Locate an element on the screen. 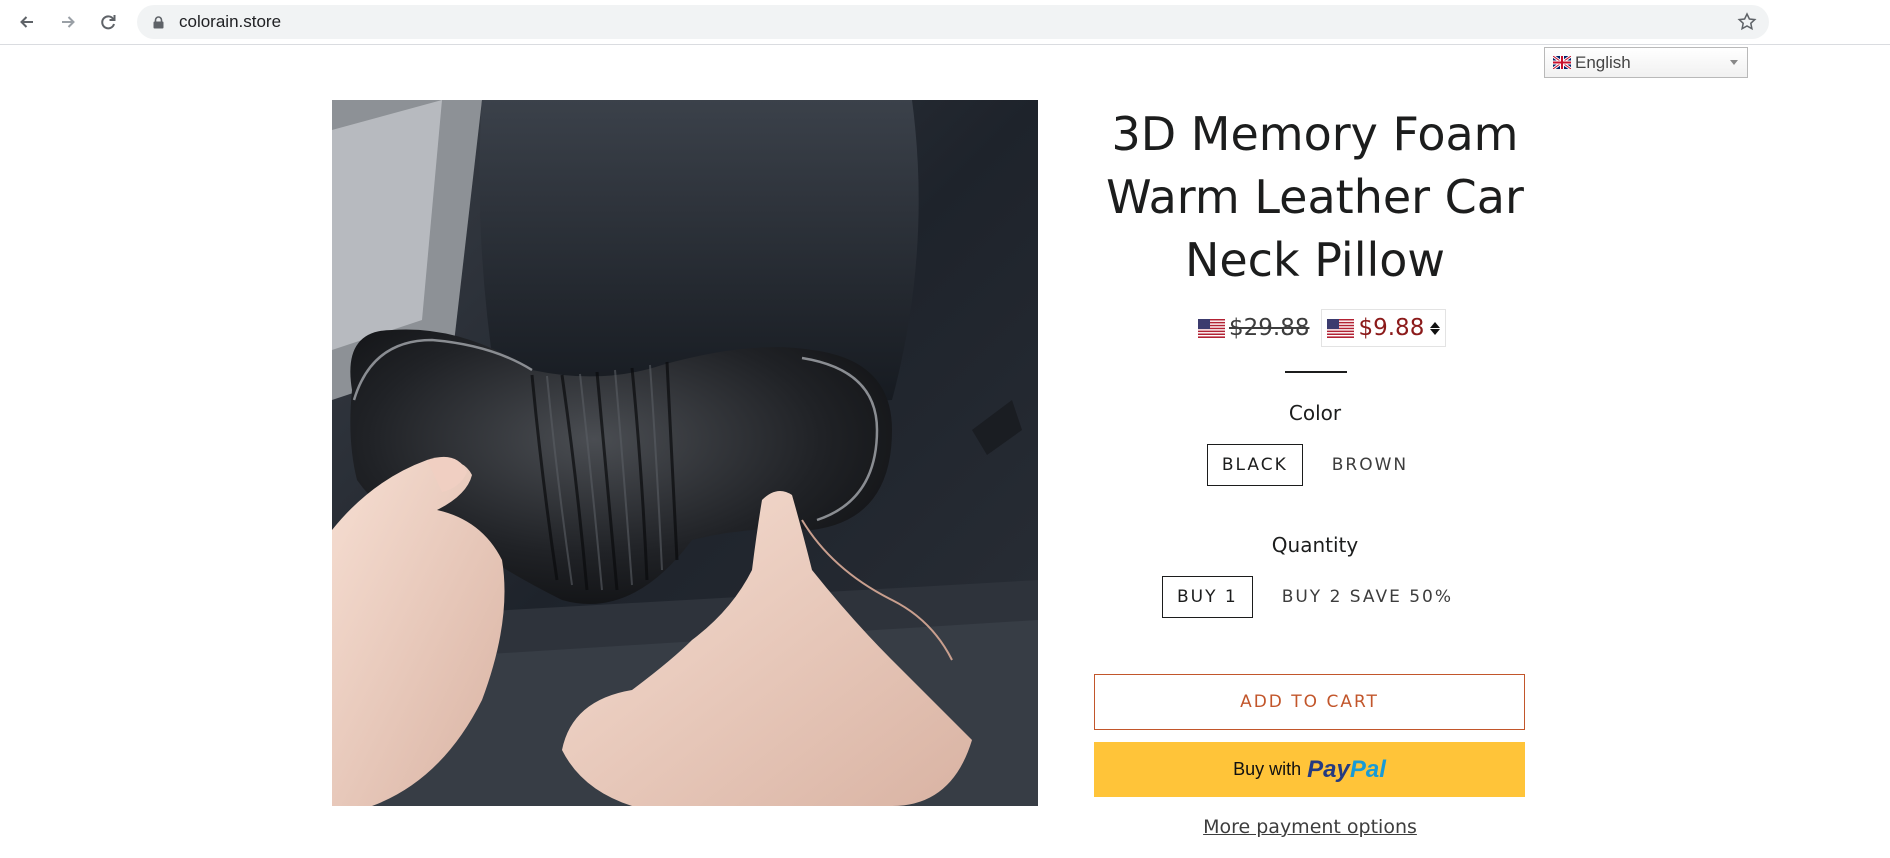  back-button is located at coordinates (27, 22).